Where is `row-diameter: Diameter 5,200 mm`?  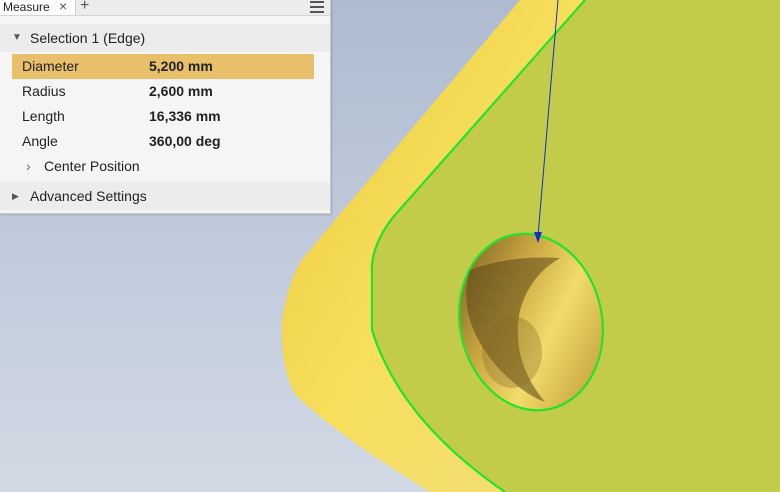
row-diameter: Diameter 5,200 mm is located at coordinates (163, 66).